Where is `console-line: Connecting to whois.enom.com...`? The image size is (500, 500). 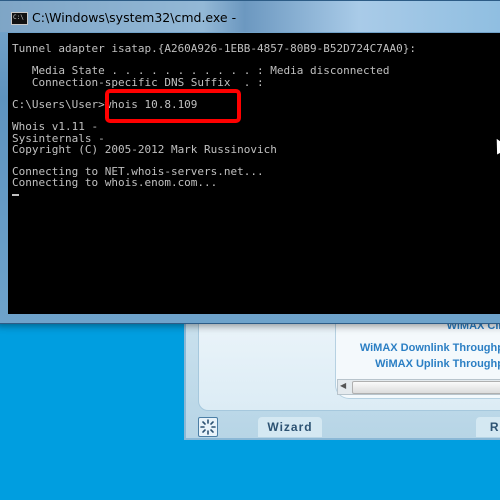 console-line: Connecting to whois.enom.com... is located at coordinates (115, 183).